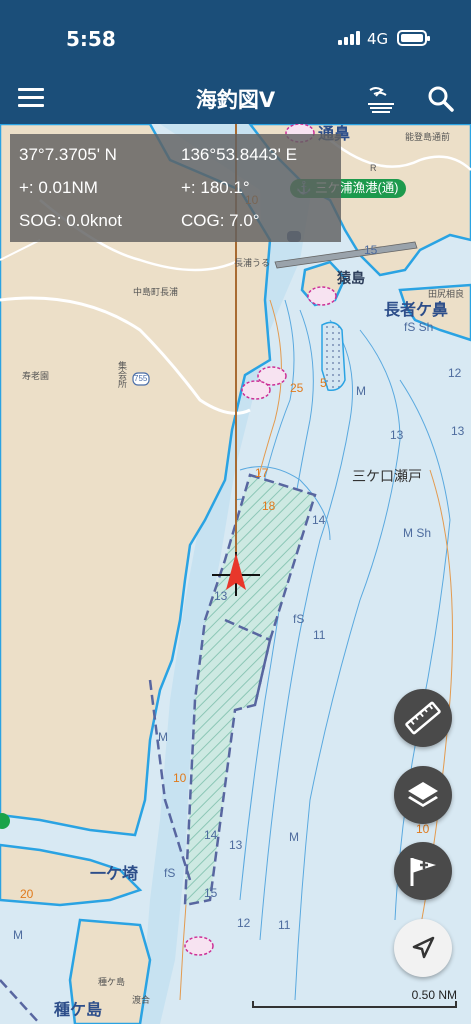  Describe the element at coordinates (58, 187) in the screenshot. I see `distance-value: +: 0.01NM` at that location.